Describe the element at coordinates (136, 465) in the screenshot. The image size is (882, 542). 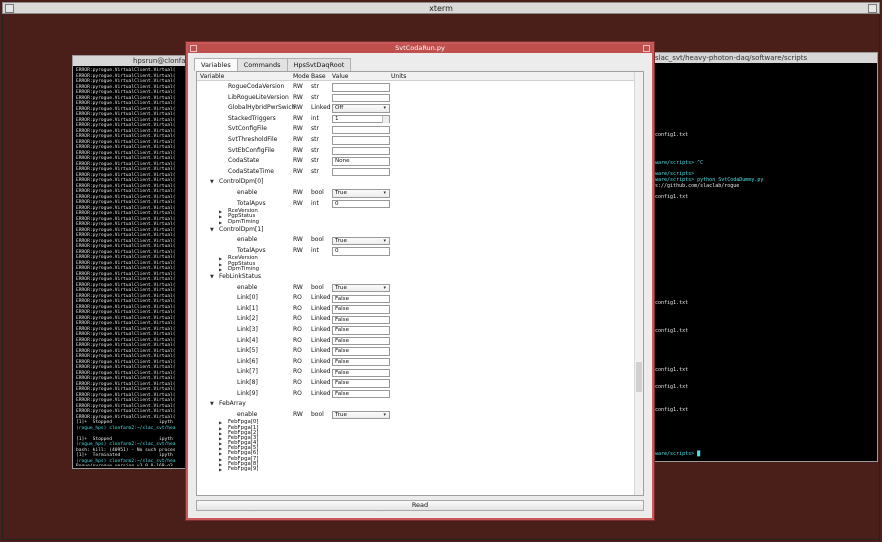
I see `terminal-line: Rogue/pyrogue version v3.0.0-169-g3` at that location.